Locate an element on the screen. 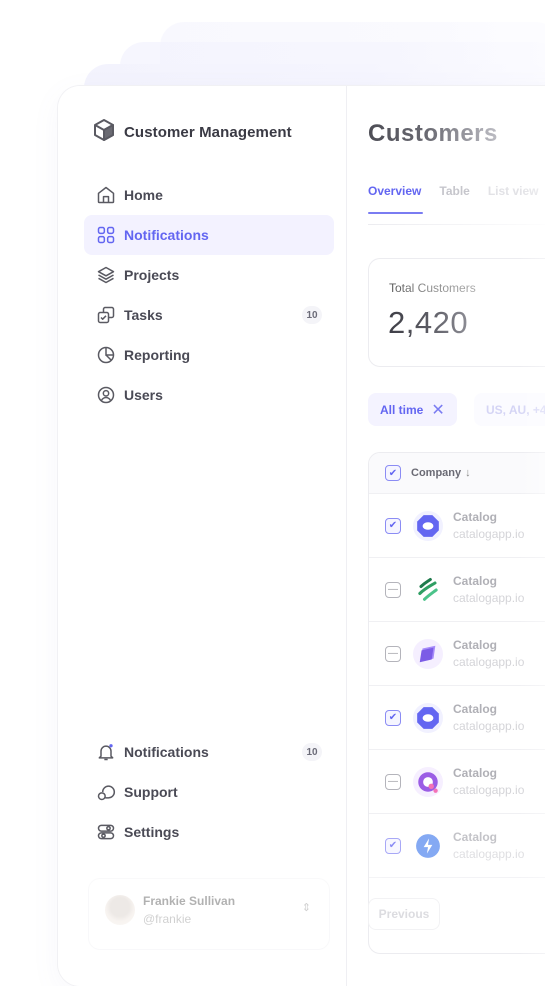  filter-chip-region: US, AU, +4 is located at coordinates (509, 409).